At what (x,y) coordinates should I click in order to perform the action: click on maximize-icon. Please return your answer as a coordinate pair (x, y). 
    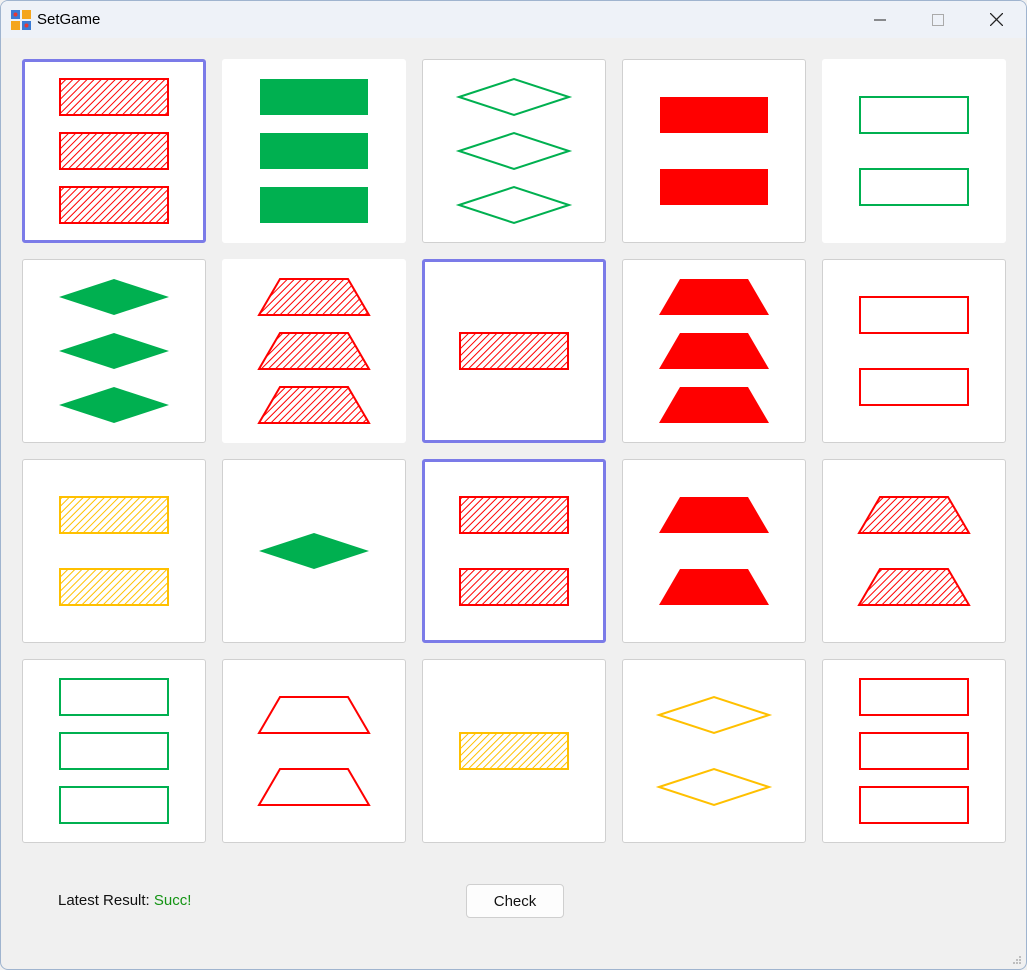
    Looking at the image, I should click on (938, 19).